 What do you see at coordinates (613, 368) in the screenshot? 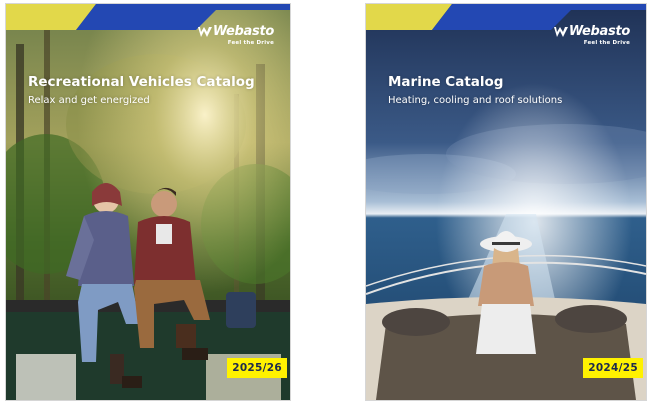
I see `catalog-year-badge: 2024/25` at bounding box center [613, 368].